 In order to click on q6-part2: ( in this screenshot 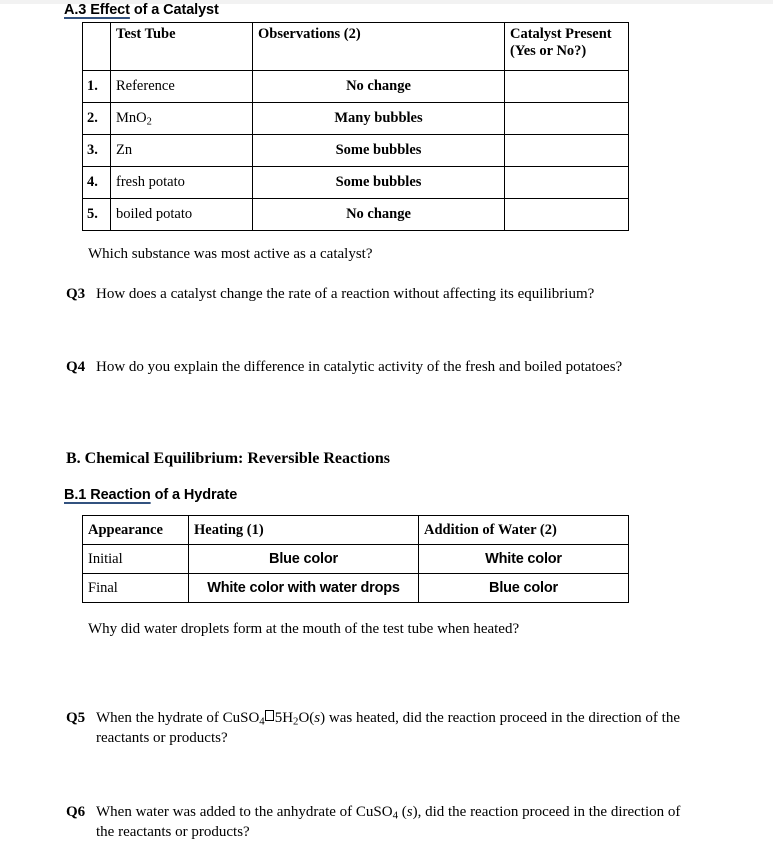, I will do `click(402, 812)`.